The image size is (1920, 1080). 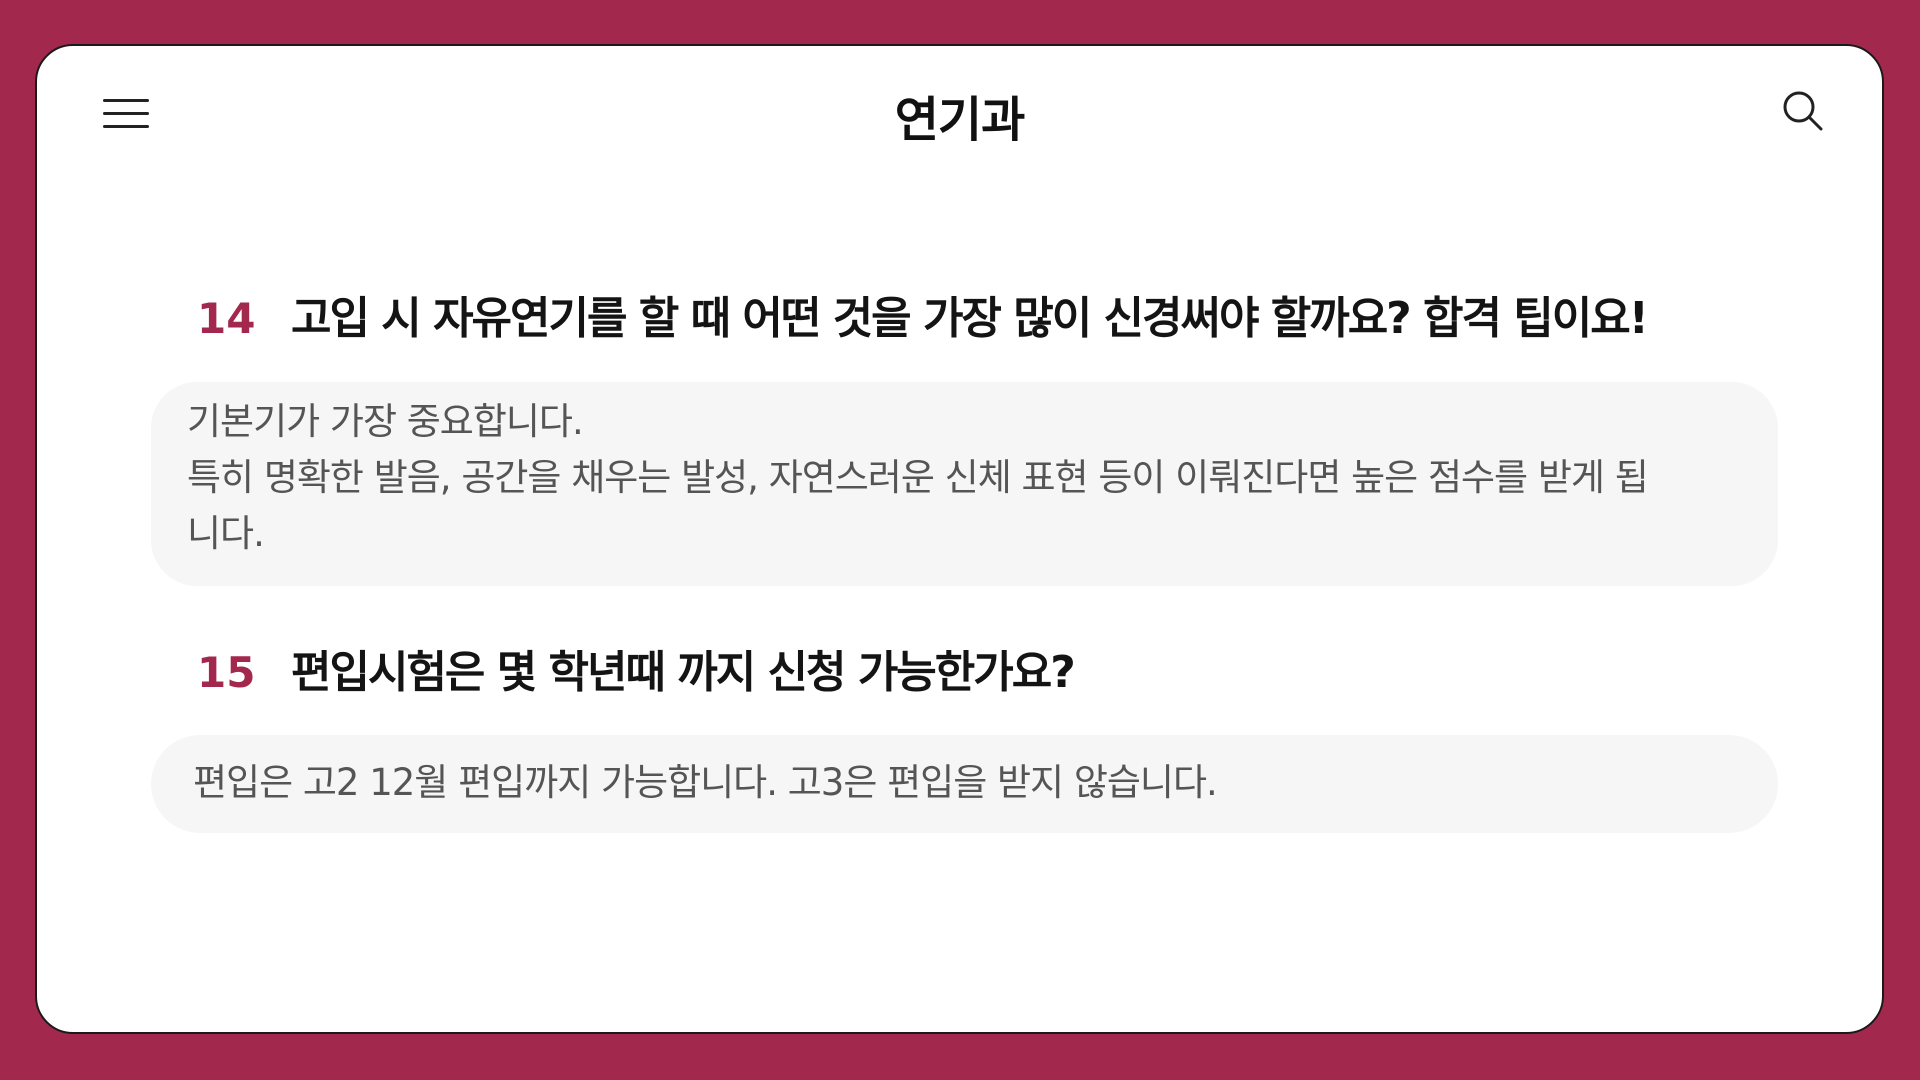 I want to click on faq-question-text: 편입시험은 몇 학년때 까지 신청 가능한가요?, so click(x=683, y=672).